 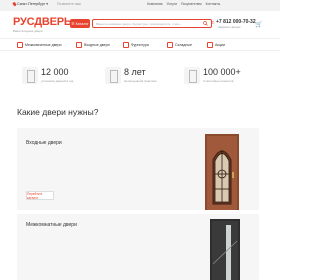 I want to click on catalog-button: ☰ Каталог, so click(x=80, y=23).